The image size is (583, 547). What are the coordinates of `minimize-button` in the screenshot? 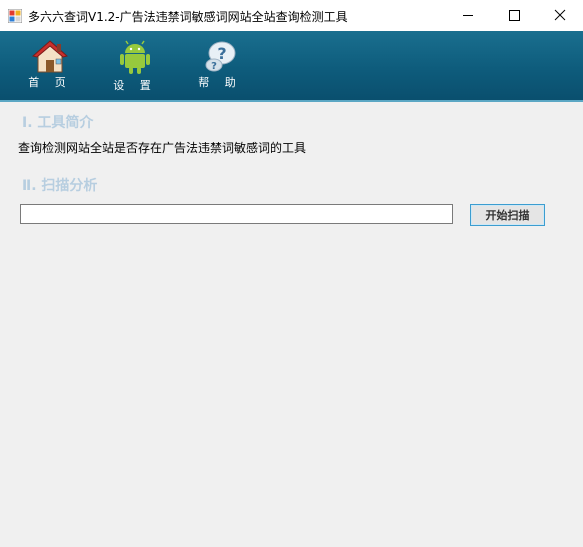 It's located at (468, 15).